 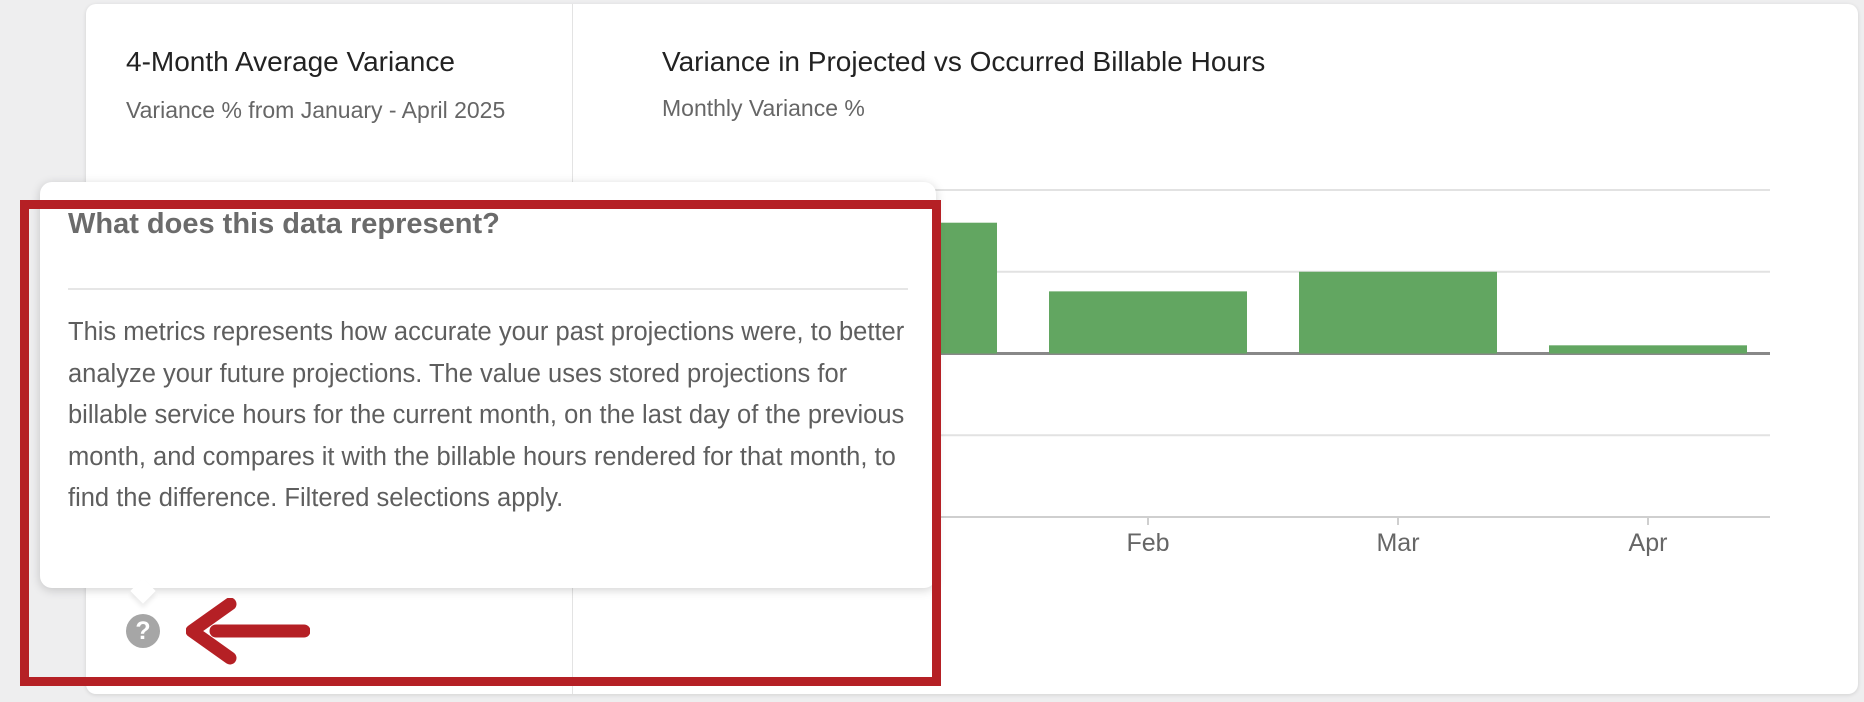 I want to click on bar-feb, so click(x=1148, y=322).